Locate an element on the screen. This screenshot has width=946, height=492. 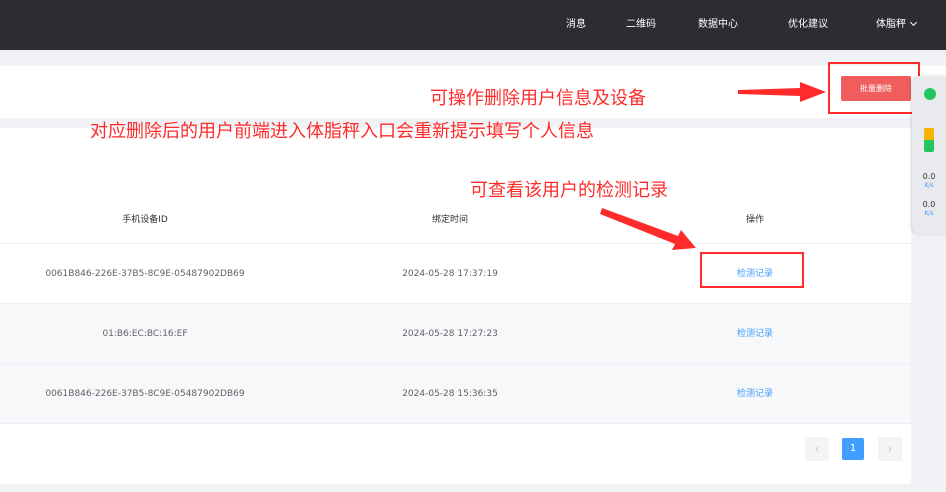
nav-item-data-center: 数据中心 is located at coordinates (718, 25).